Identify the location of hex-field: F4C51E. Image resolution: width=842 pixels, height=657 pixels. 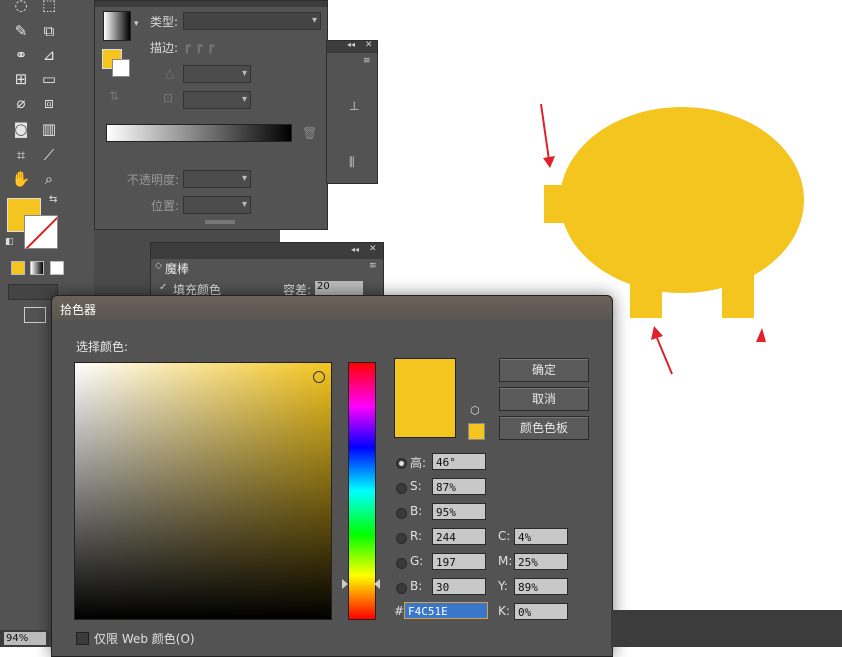
(446, 610).